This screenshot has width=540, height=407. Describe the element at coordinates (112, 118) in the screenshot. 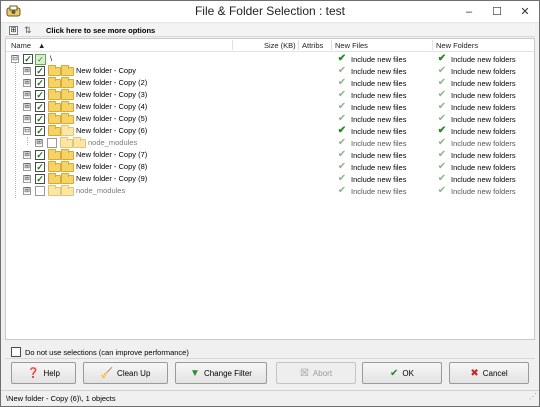

I see `row-label: New folder - Copy (5)` at that location.